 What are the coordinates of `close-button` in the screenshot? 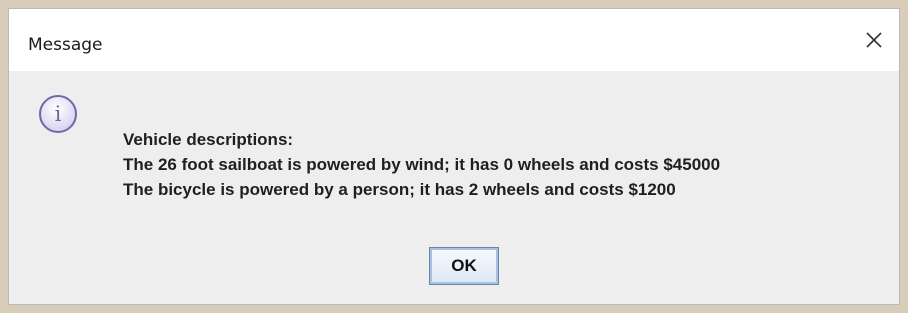 It's located at (874, 40).